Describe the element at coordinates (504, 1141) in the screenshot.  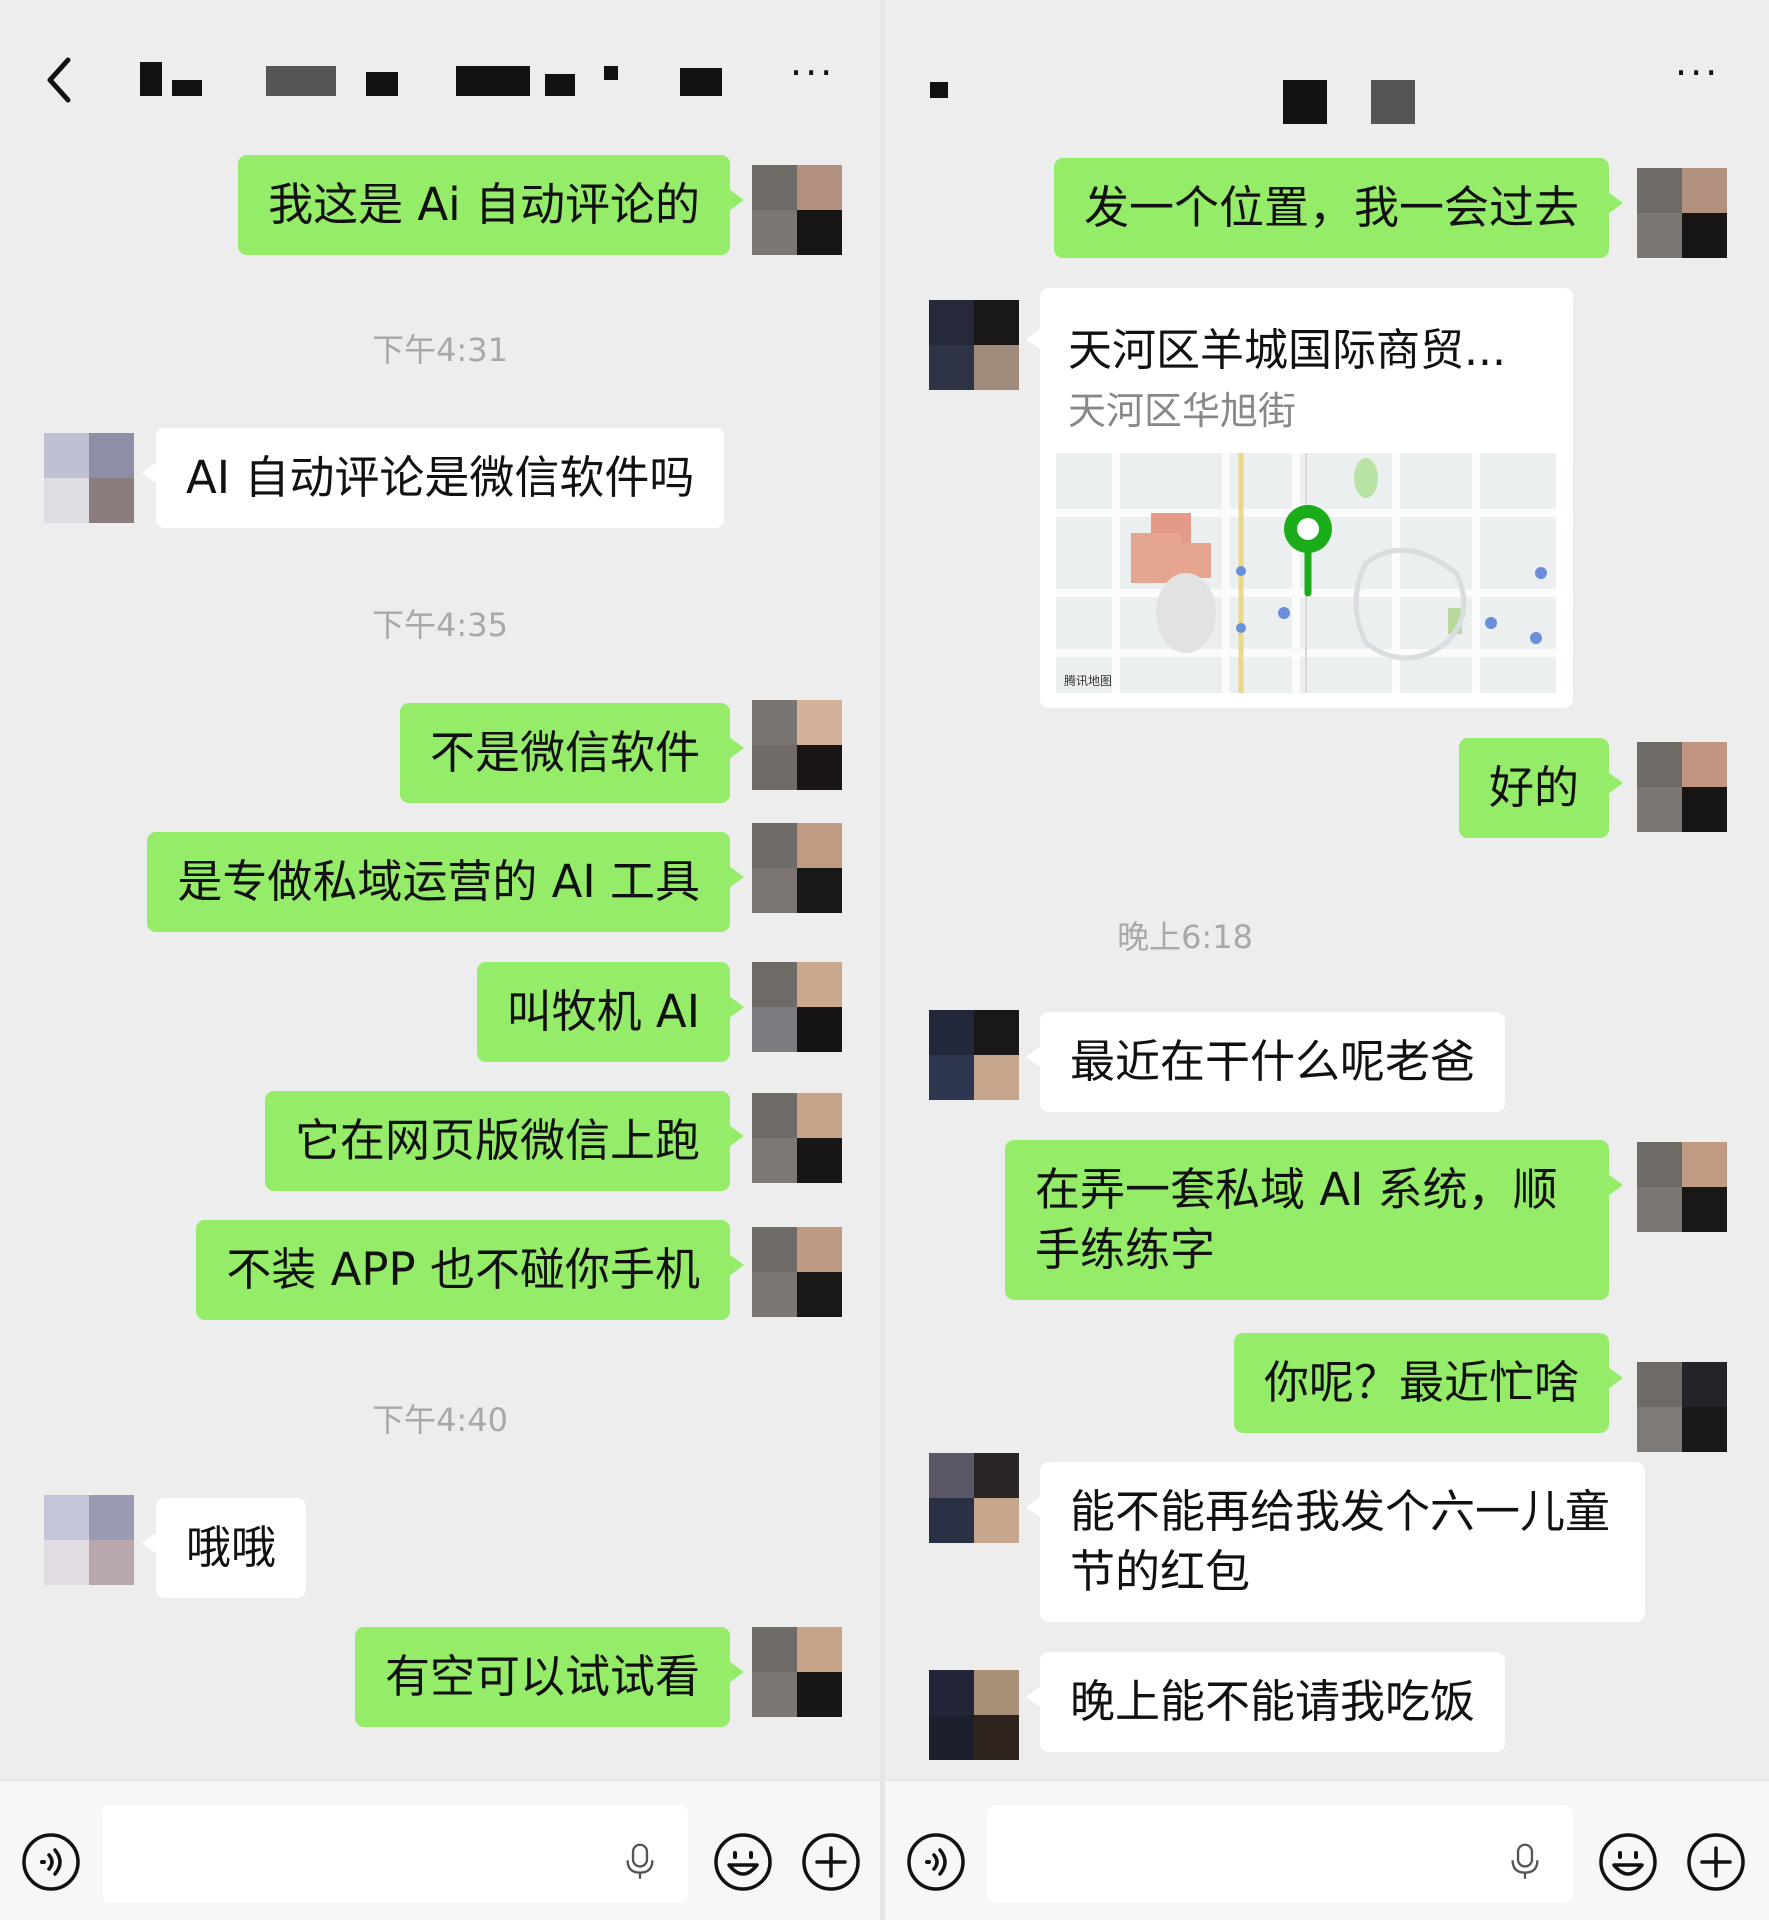
I see `sent-message-bubble: 它在网页版微信上跑` at that location.